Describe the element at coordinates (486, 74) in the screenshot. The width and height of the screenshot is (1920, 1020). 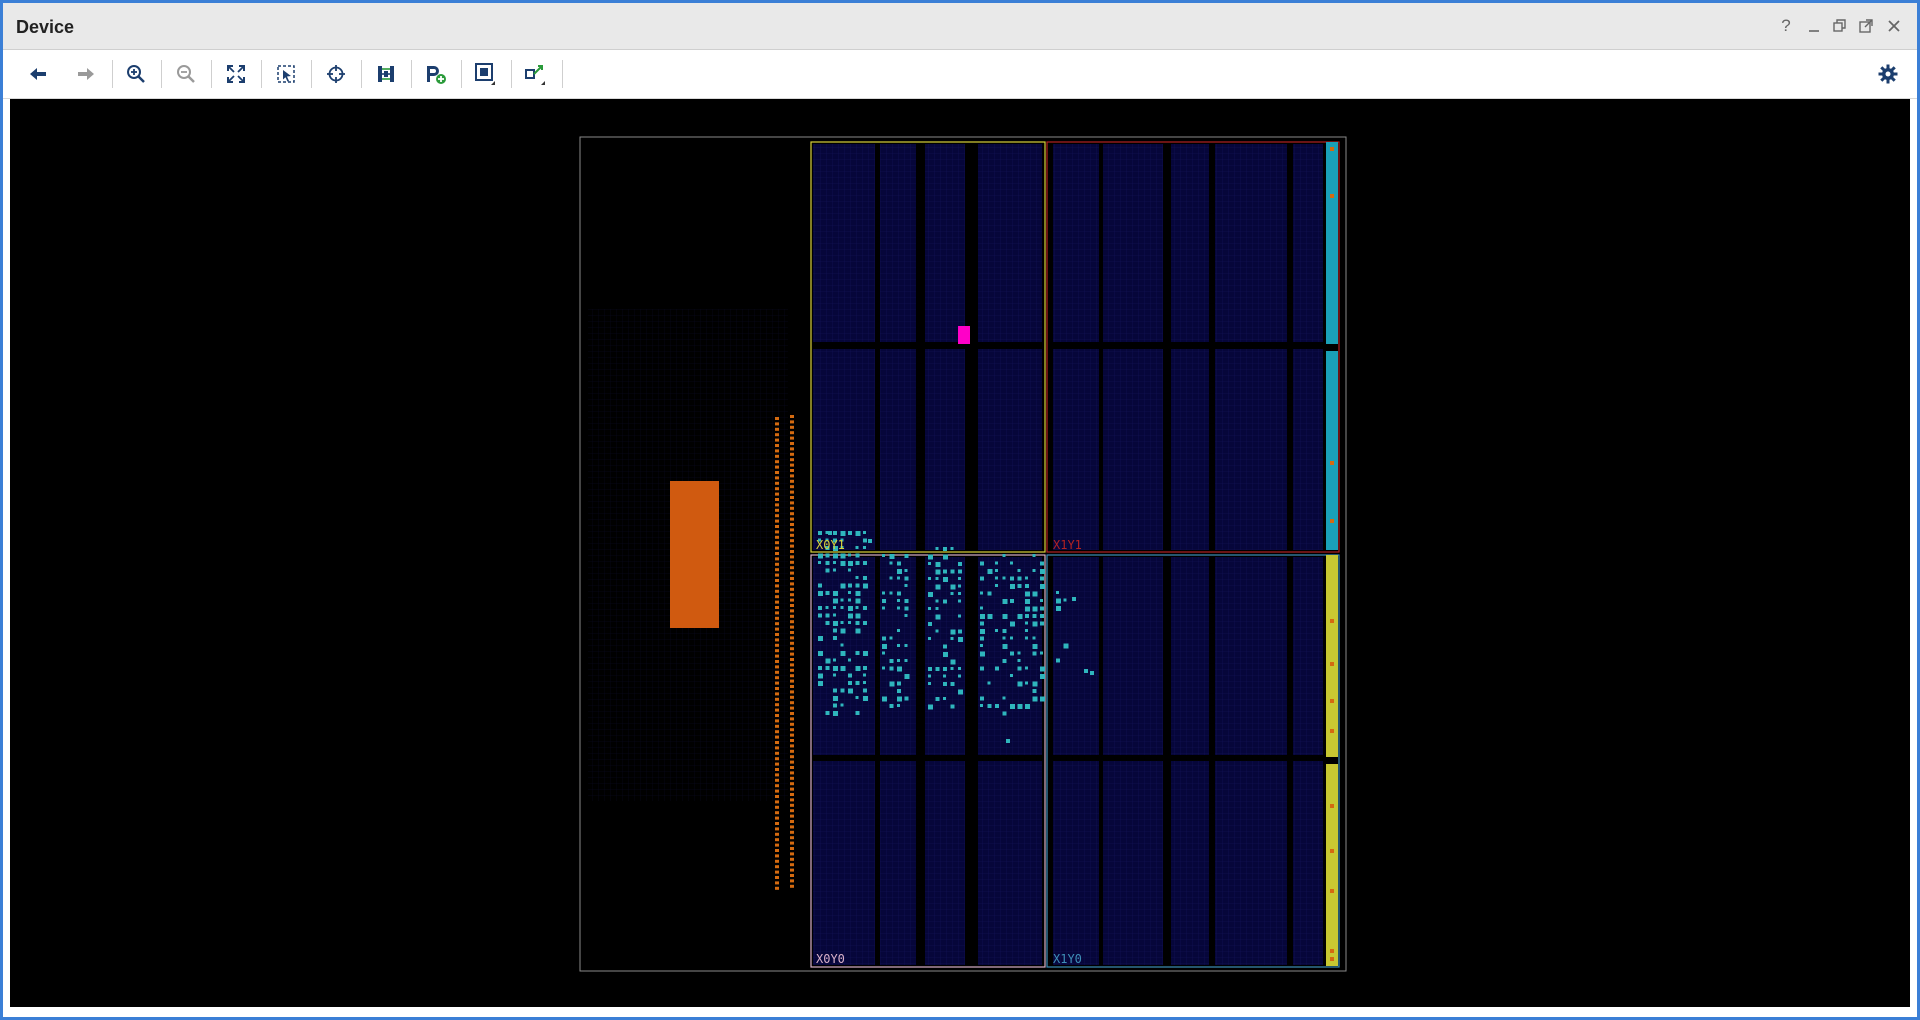
I see `reports-button` at that location.